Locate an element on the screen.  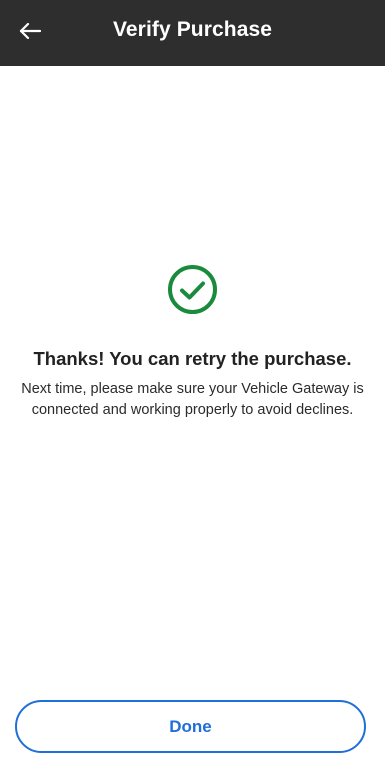
page-title: Verify Purchase is located at coordinates (192, 29).